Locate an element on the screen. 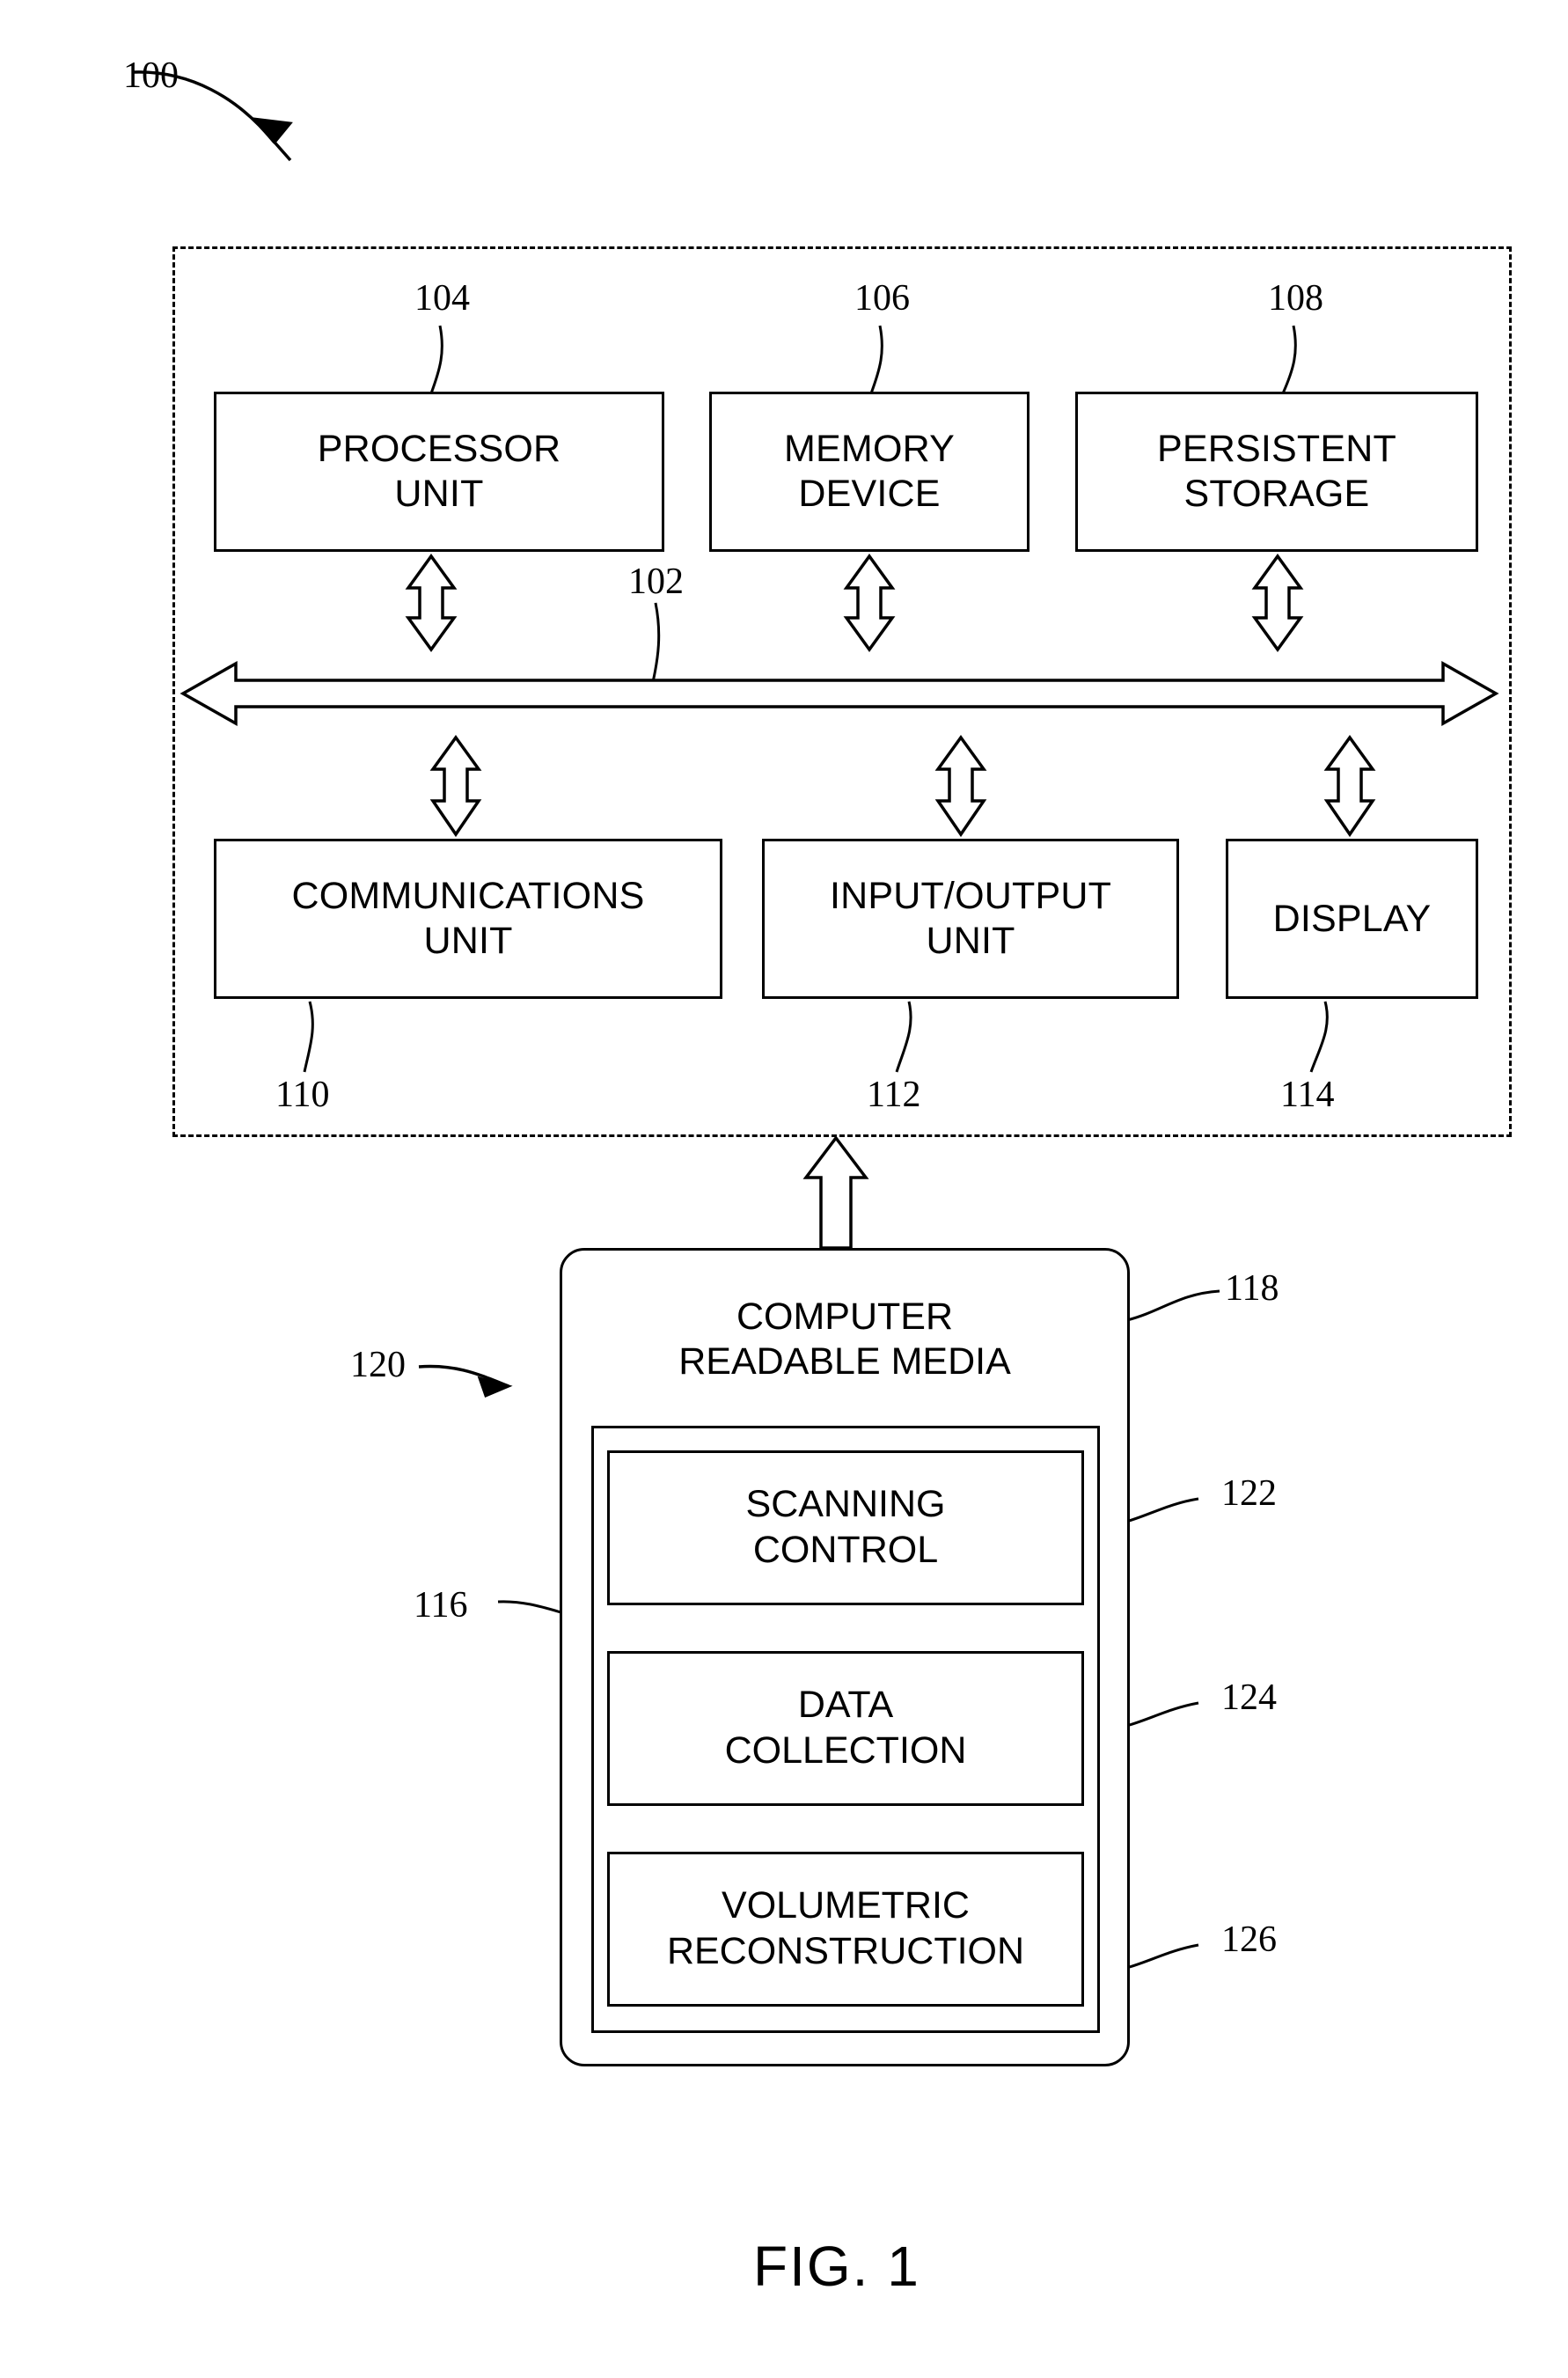  input-output-unit-label: INPUT/OUTPUT UNIT is located at coordinates (970, 919).